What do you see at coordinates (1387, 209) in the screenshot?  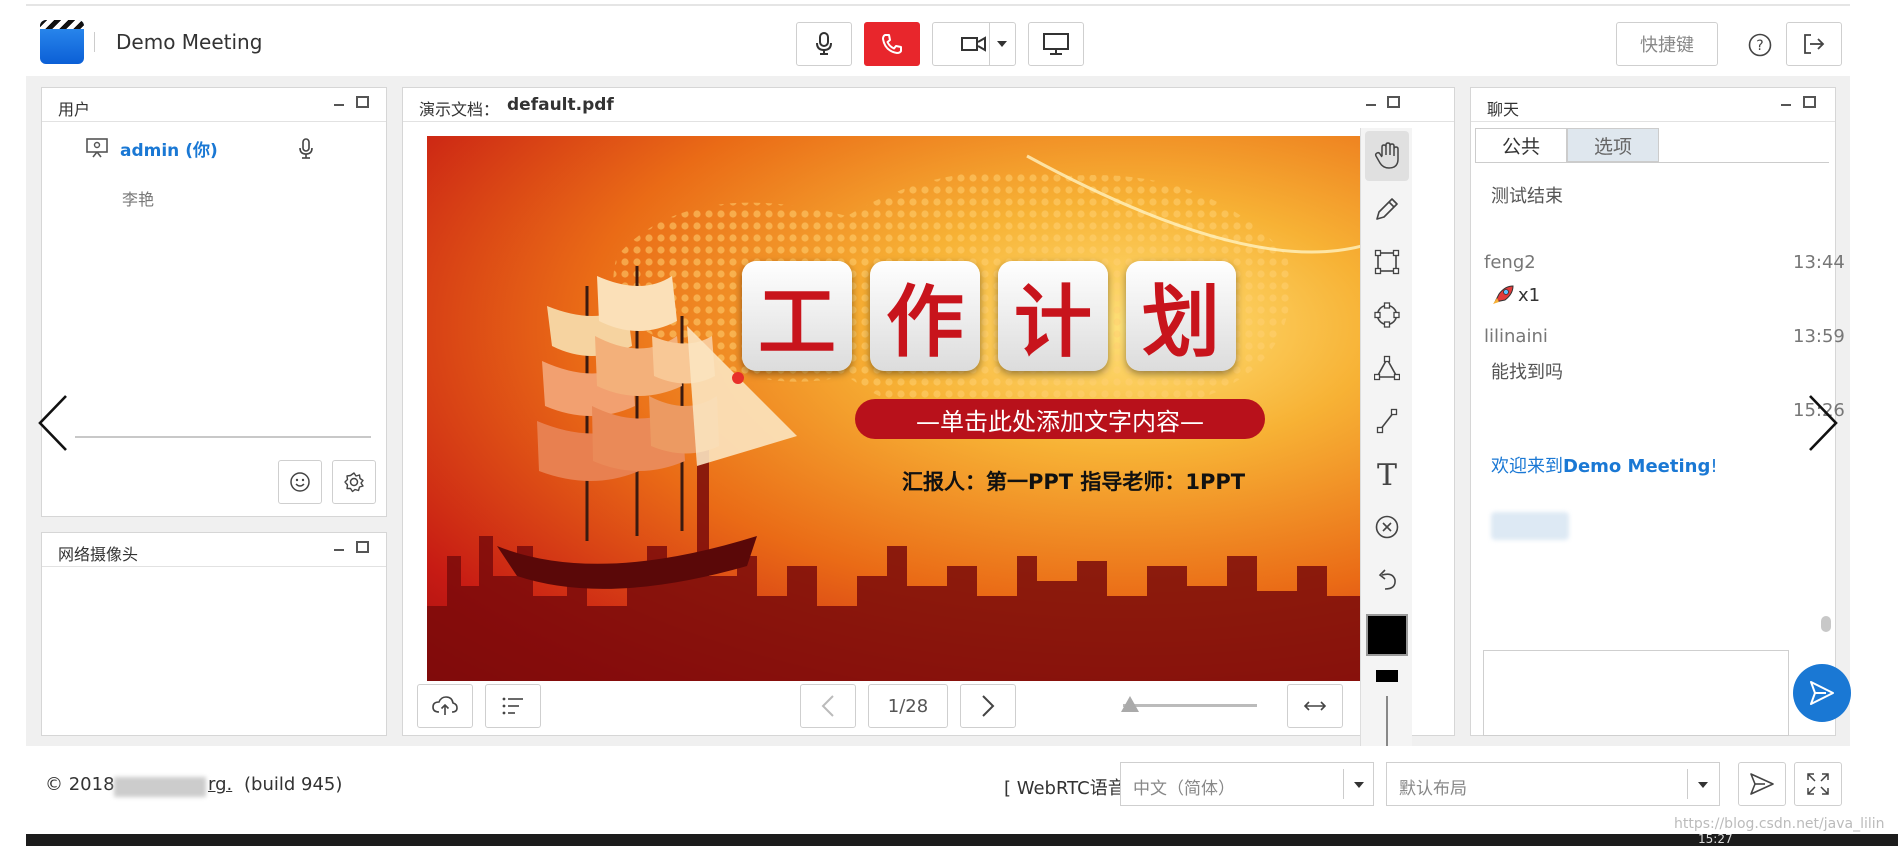 I see `pencil-tool` at bounding box center [1387, 209].